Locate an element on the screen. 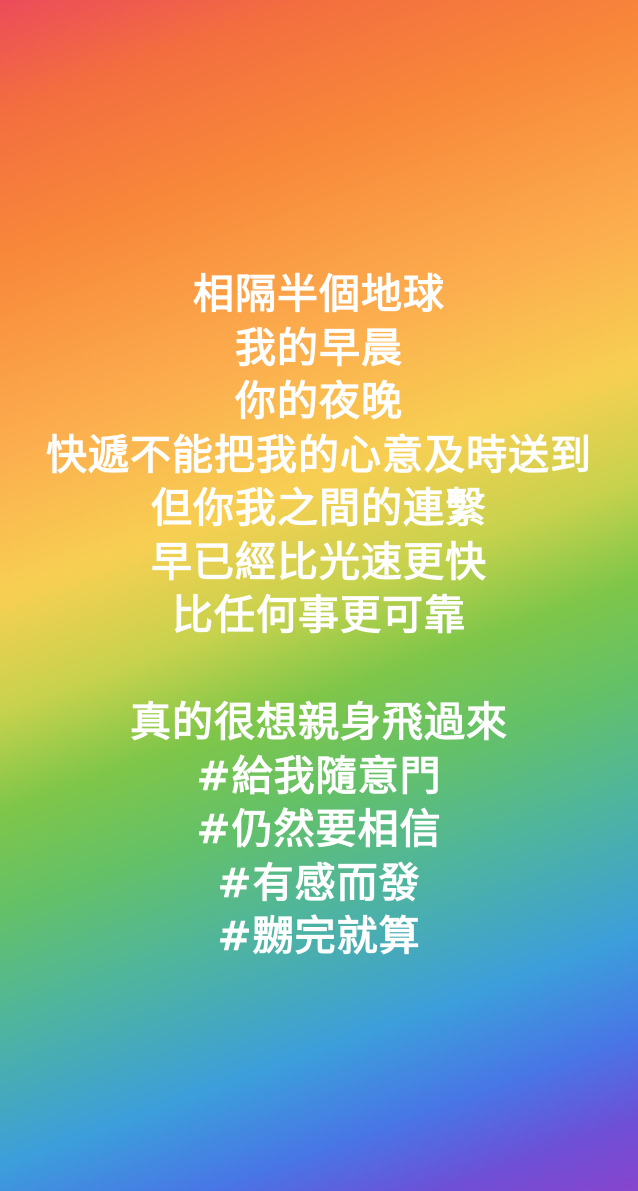 The image size is (638, 1191). hashtag: #嬲完就算 is located at coordinates (319, 936).